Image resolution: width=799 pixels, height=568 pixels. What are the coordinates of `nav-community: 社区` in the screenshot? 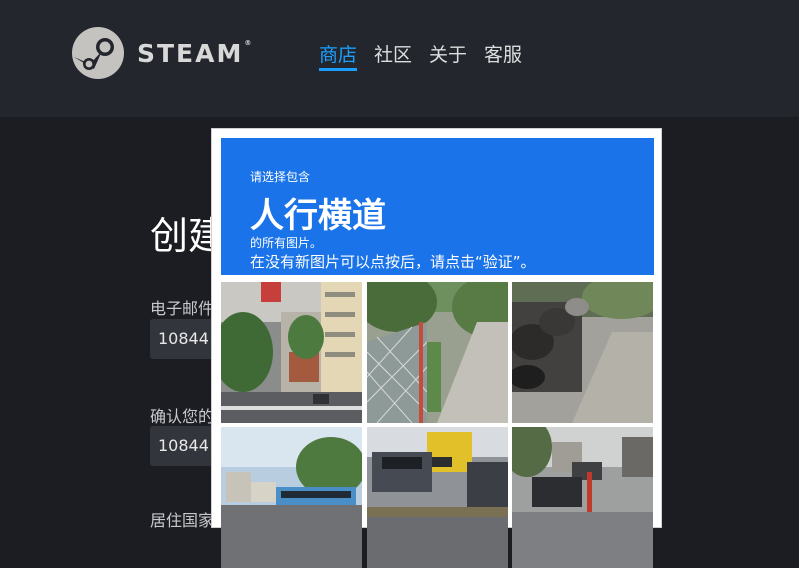 It's located at (393, 56).